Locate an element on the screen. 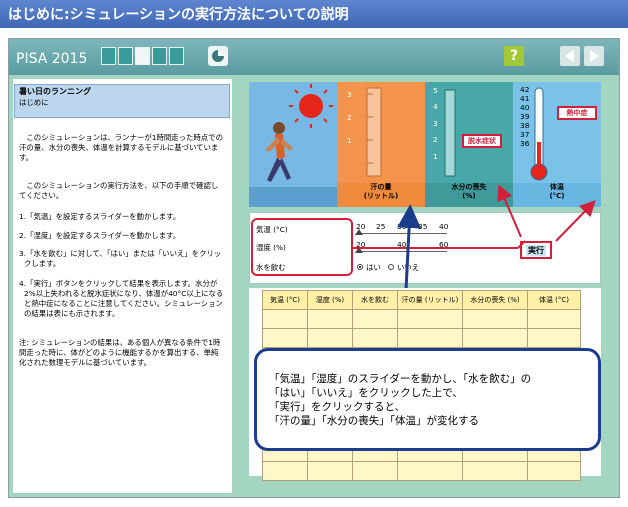  timer-icon is located at coordinates (218, 56).